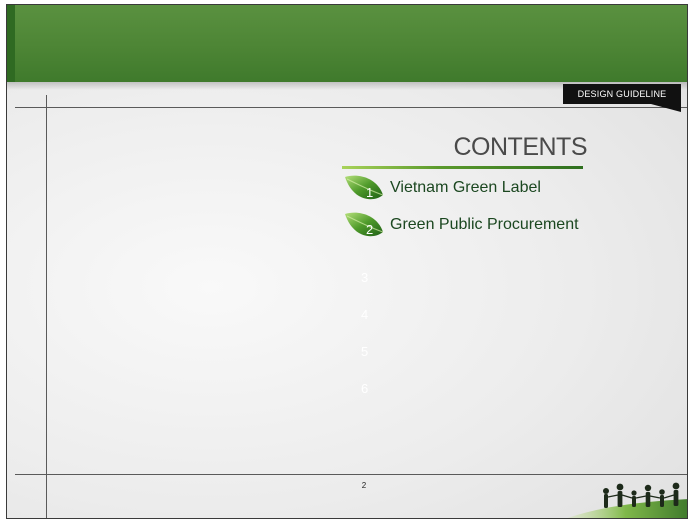 The image size is (691, 521). Describe the element at coordinates (465, 187) in the screenshot. I see `item-label: Vietnam Green Label` at that location.